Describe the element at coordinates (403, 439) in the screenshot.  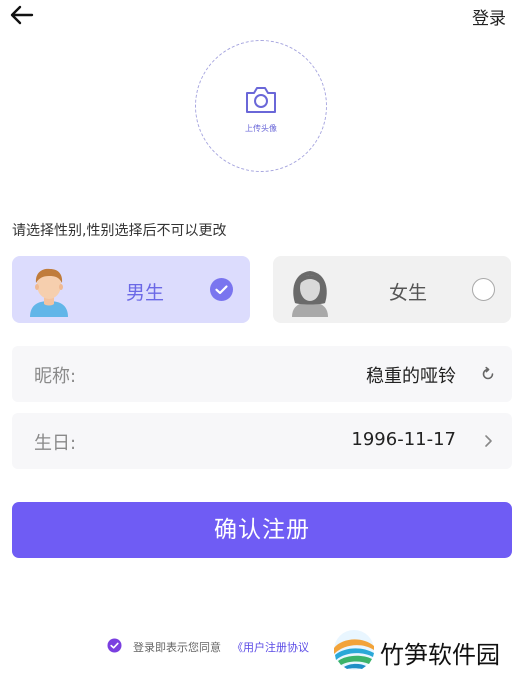
I see `birthday-value: 1996-11-17` at that location.